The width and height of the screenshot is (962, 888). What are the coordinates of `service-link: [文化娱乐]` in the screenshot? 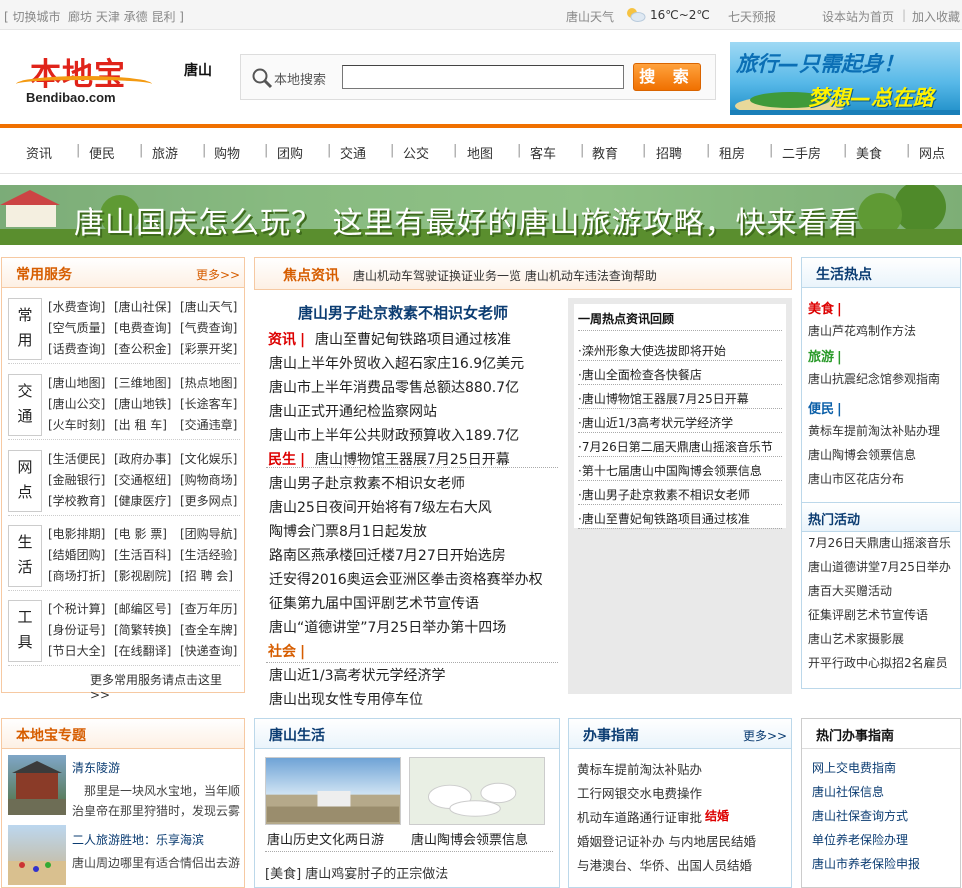 It's located at (208, 458).